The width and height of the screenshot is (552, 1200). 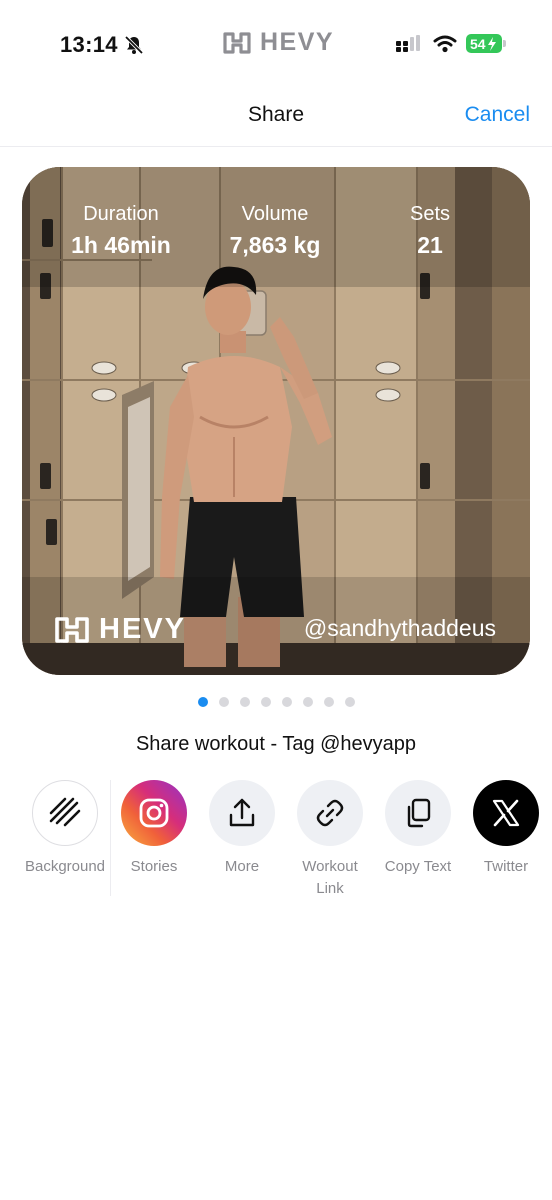 What do you see at coordinates (497, 115) in the screenshot?
I see `cancel-button: Cancel` at bounding box center [497, 115].